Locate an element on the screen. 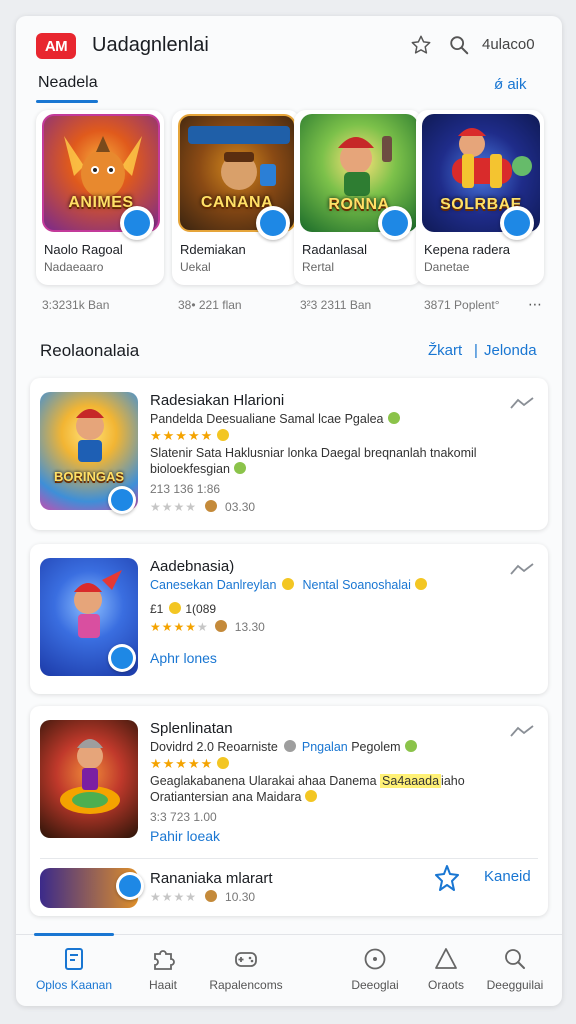 The image size is (576, 1024). save-button: Kaneid is located at coordinates (507, 876).